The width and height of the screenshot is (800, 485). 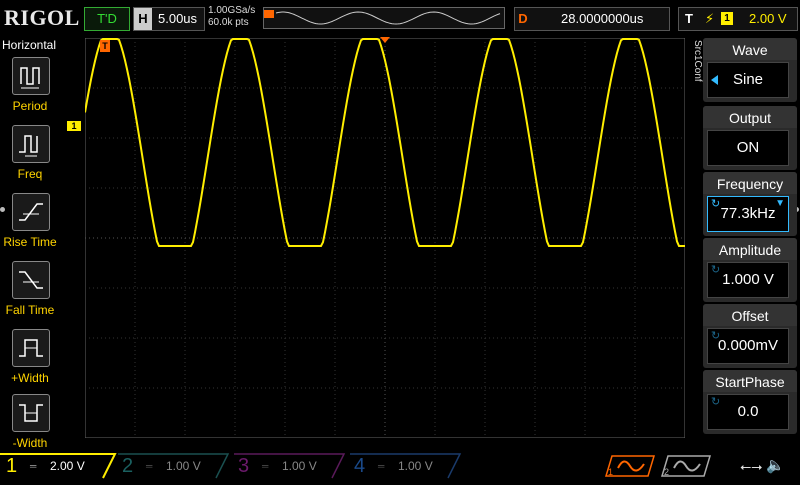 What do you see at coordinates (388, 18) in the screenshot?
I see `mini-waveform` at bounding box center [388, 18].